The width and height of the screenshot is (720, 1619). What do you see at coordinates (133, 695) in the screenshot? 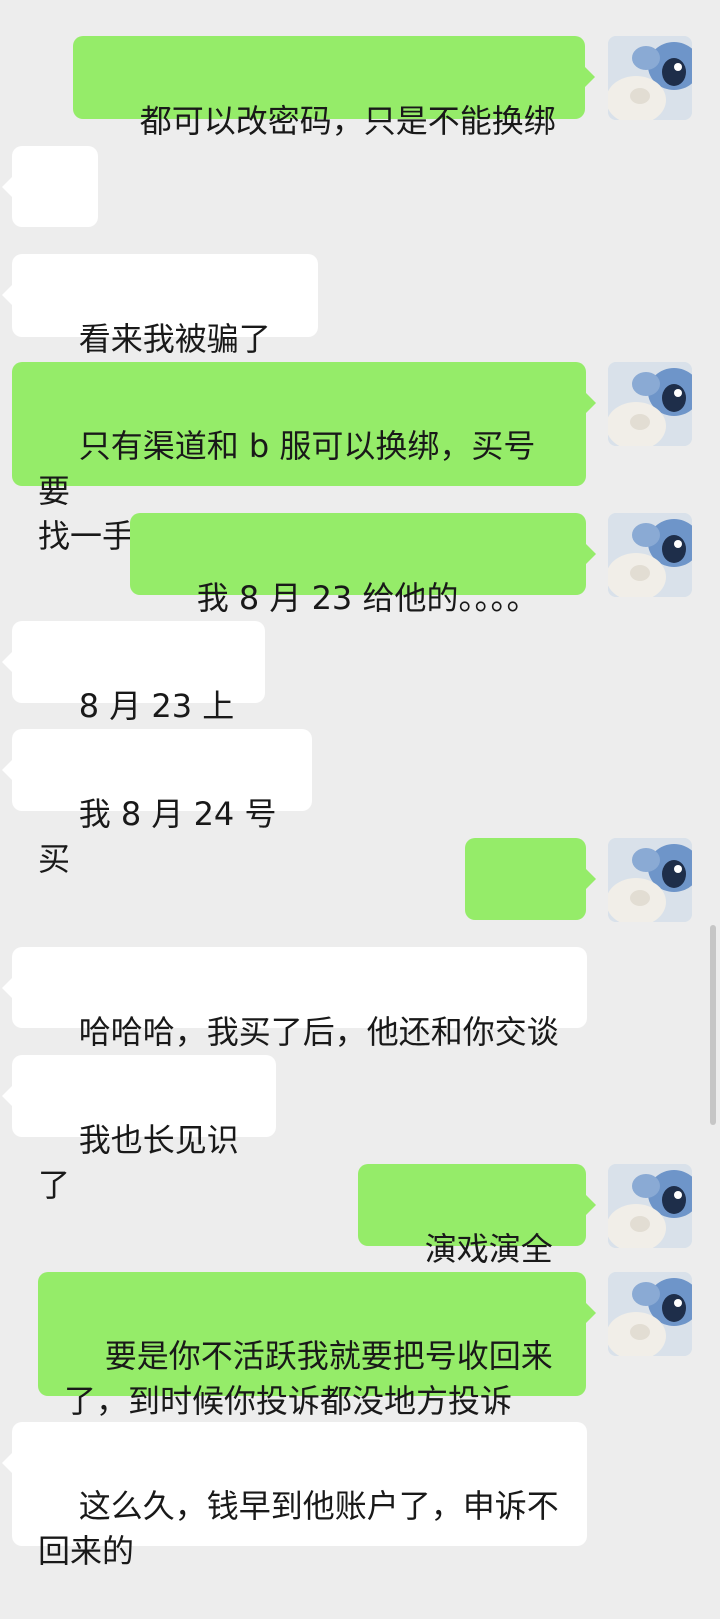
I see `message-bubble-incoming: 8 月 23 上架` at bounding box center [133, 695].